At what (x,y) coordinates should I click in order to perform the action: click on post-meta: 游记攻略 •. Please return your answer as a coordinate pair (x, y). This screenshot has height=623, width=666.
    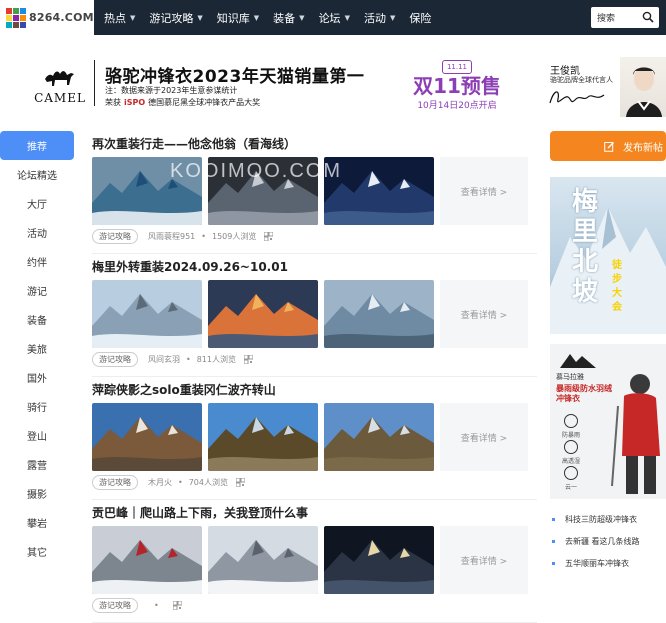
    Looking at the image, I should click on (314, 605).